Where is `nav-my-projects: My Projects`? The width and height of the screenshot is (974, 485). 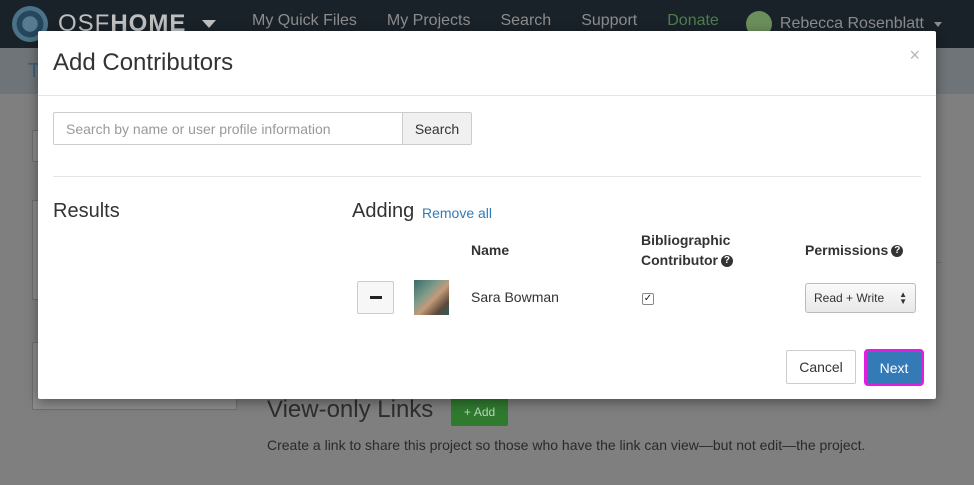
nav-my-projects: My Projects is located at coordinates (429, 21).